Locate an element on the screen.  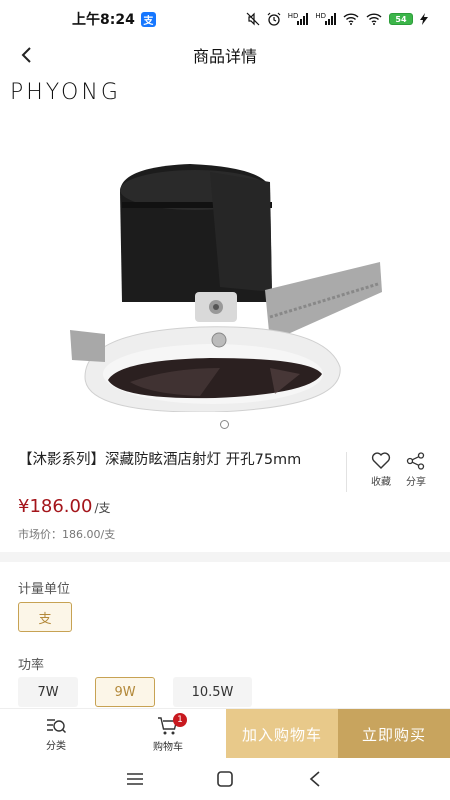
price-value: ¥186.00 is located at coordinates (55, 506).